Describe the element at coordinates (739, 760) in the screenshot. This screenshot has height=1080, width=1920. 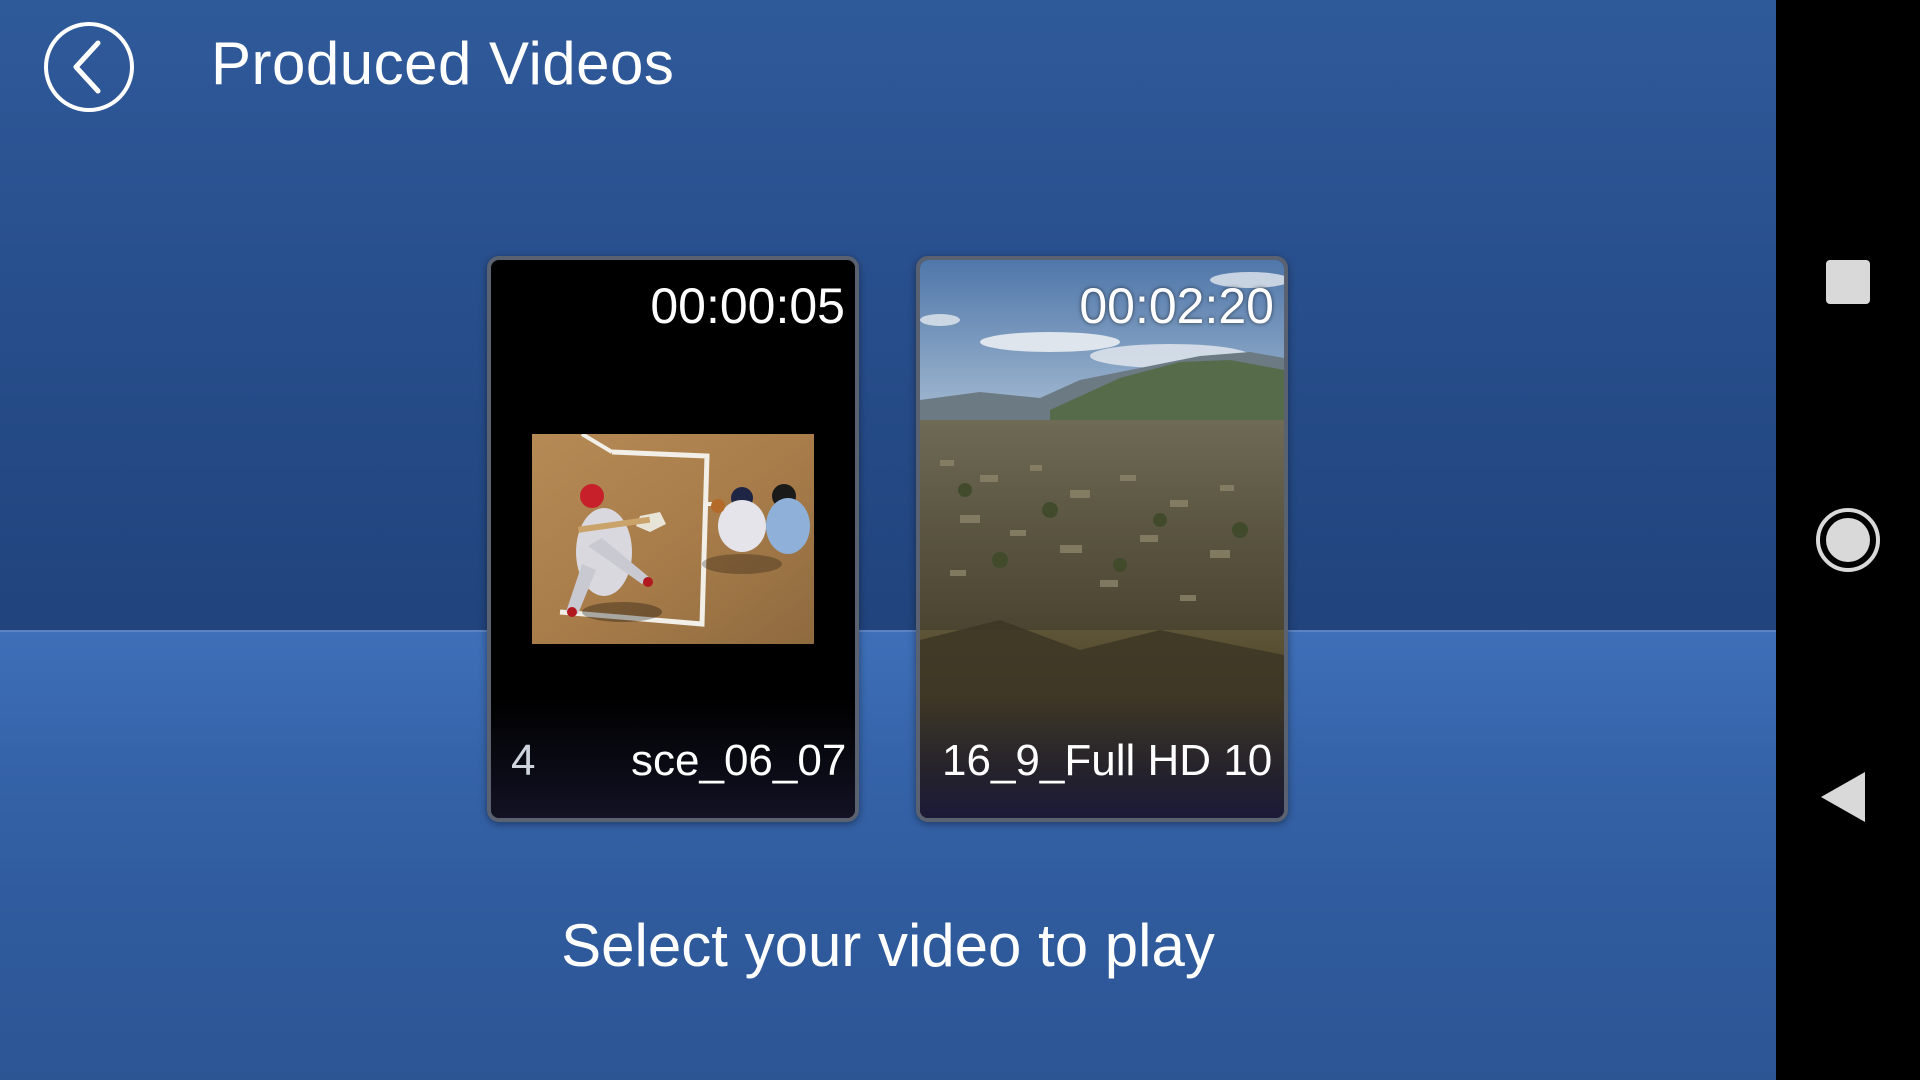
I see `video-name-text: sce_06_07` at that location.